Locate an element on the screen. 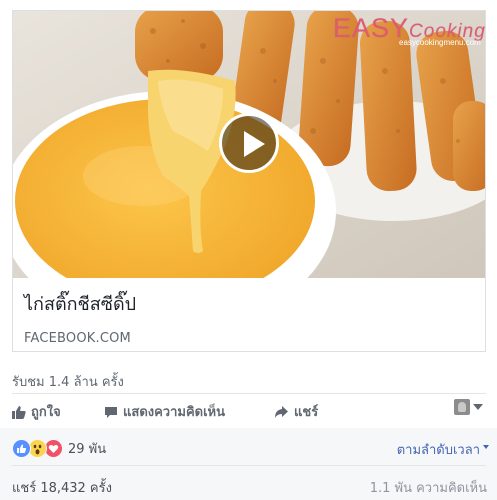 The image size is (497, 500). share-label: แชร์ is located at coordinates (306, 412).